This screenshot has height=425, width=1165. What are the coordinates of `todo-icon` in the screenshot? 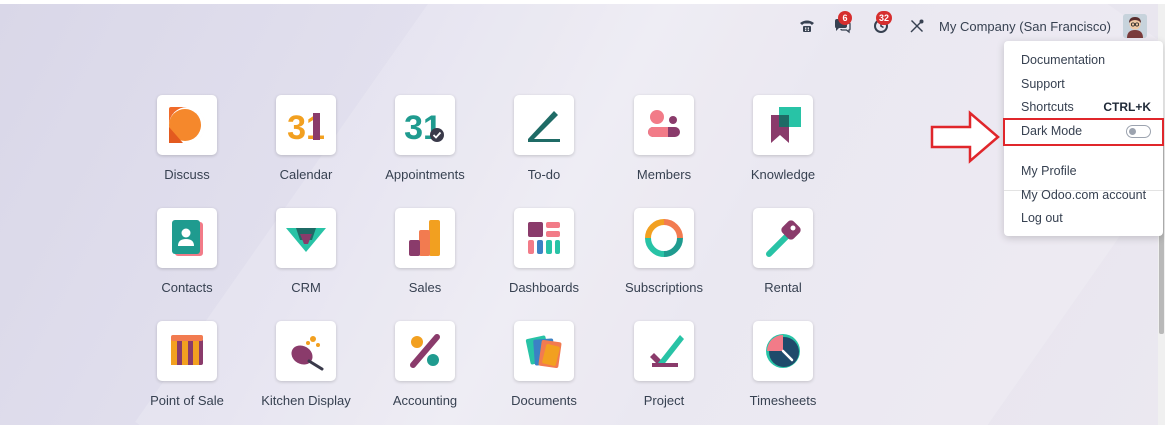 It's located at (544, 125).